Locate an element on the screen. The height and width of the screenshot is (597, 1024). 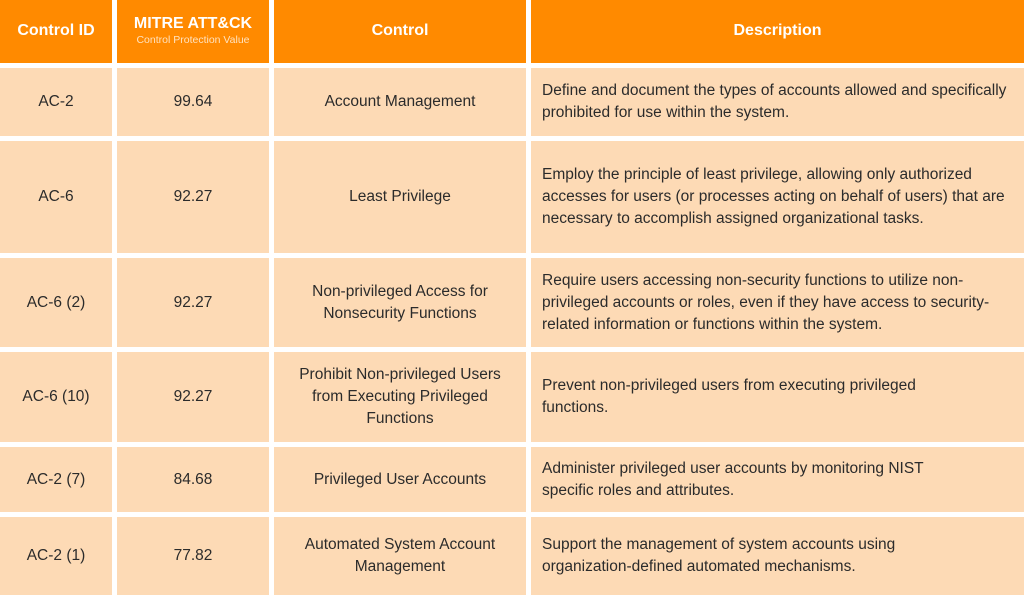
header-mitre-title: MITRE ATT&CK is located at coordinates (193, 23).